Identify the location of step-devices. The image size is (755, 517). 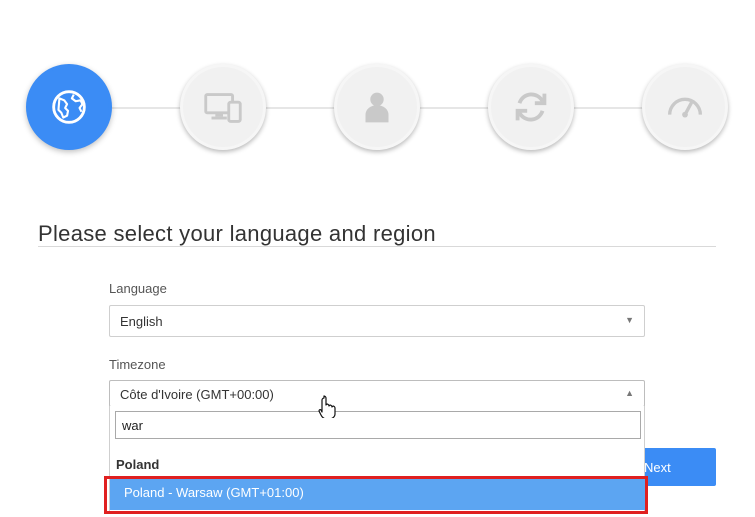
(223, 107).